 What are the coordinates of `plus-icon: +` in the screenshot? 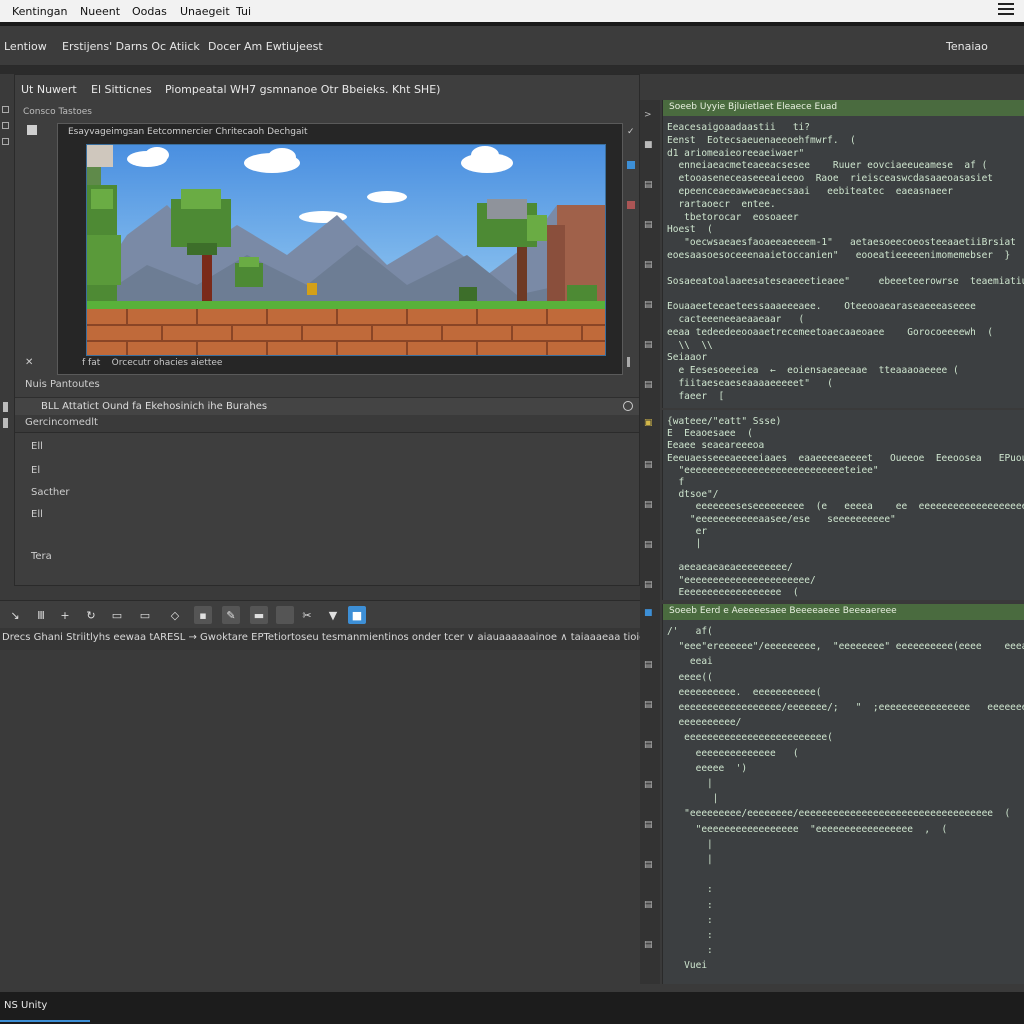 It's located at (65, 615).